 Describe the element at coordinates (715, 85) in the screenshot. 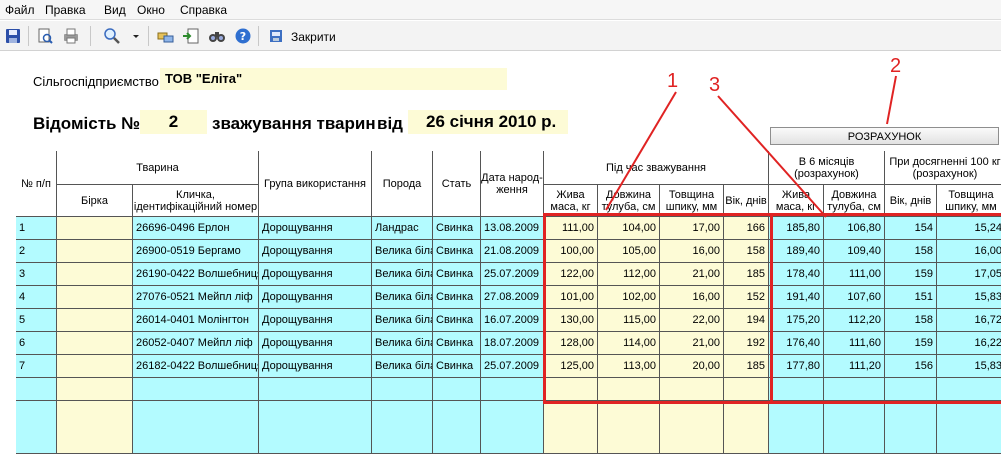

I see `annotation-3: 3` at that location.